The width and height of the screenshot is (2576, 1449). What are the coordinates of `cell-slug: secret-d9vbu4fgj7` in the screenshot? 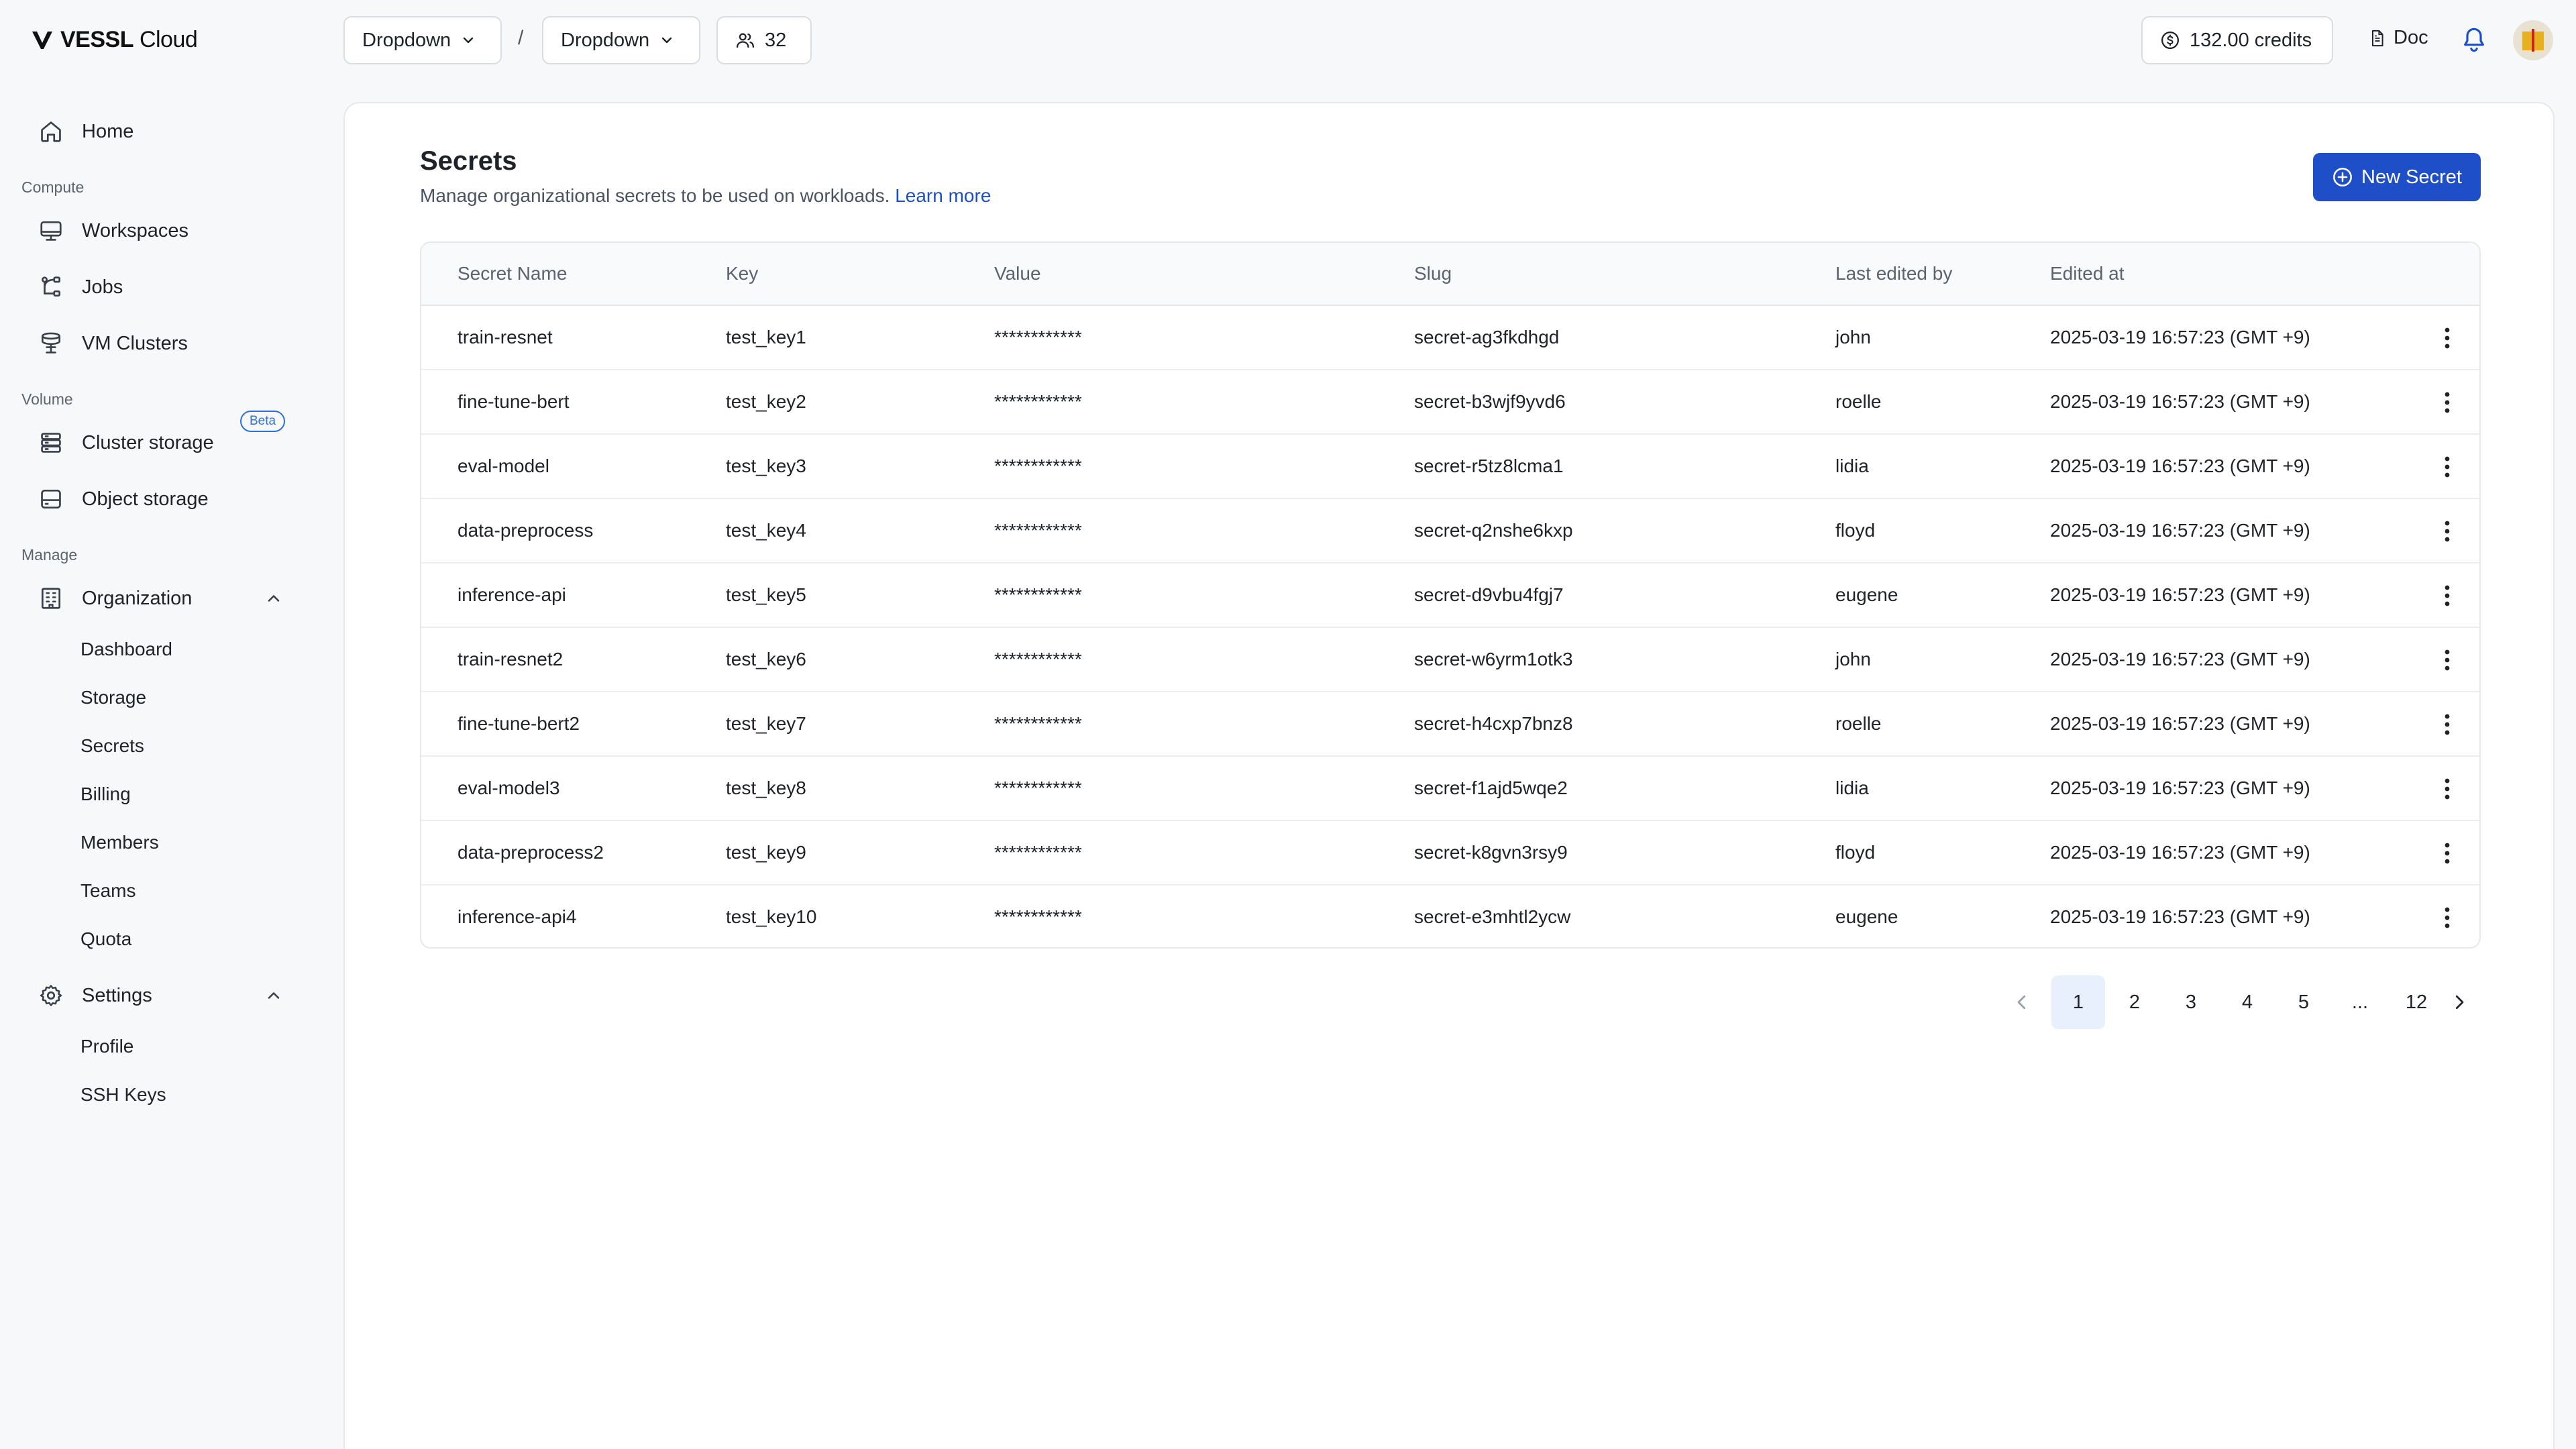 It's located at (1489, 594).